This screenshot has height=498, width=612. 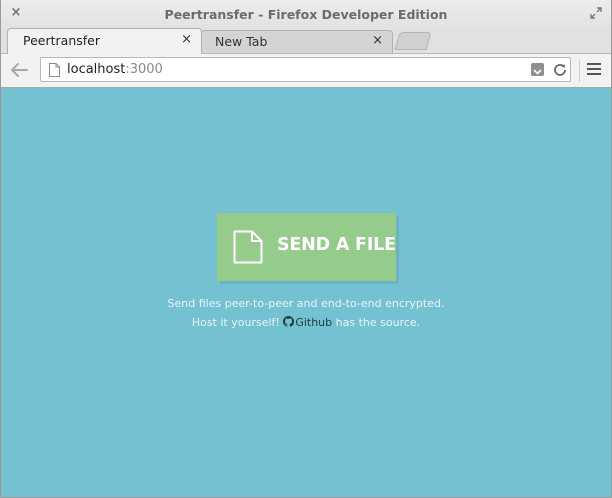 I want to click on tab-label: New Tab, so click(x=241, y=41).